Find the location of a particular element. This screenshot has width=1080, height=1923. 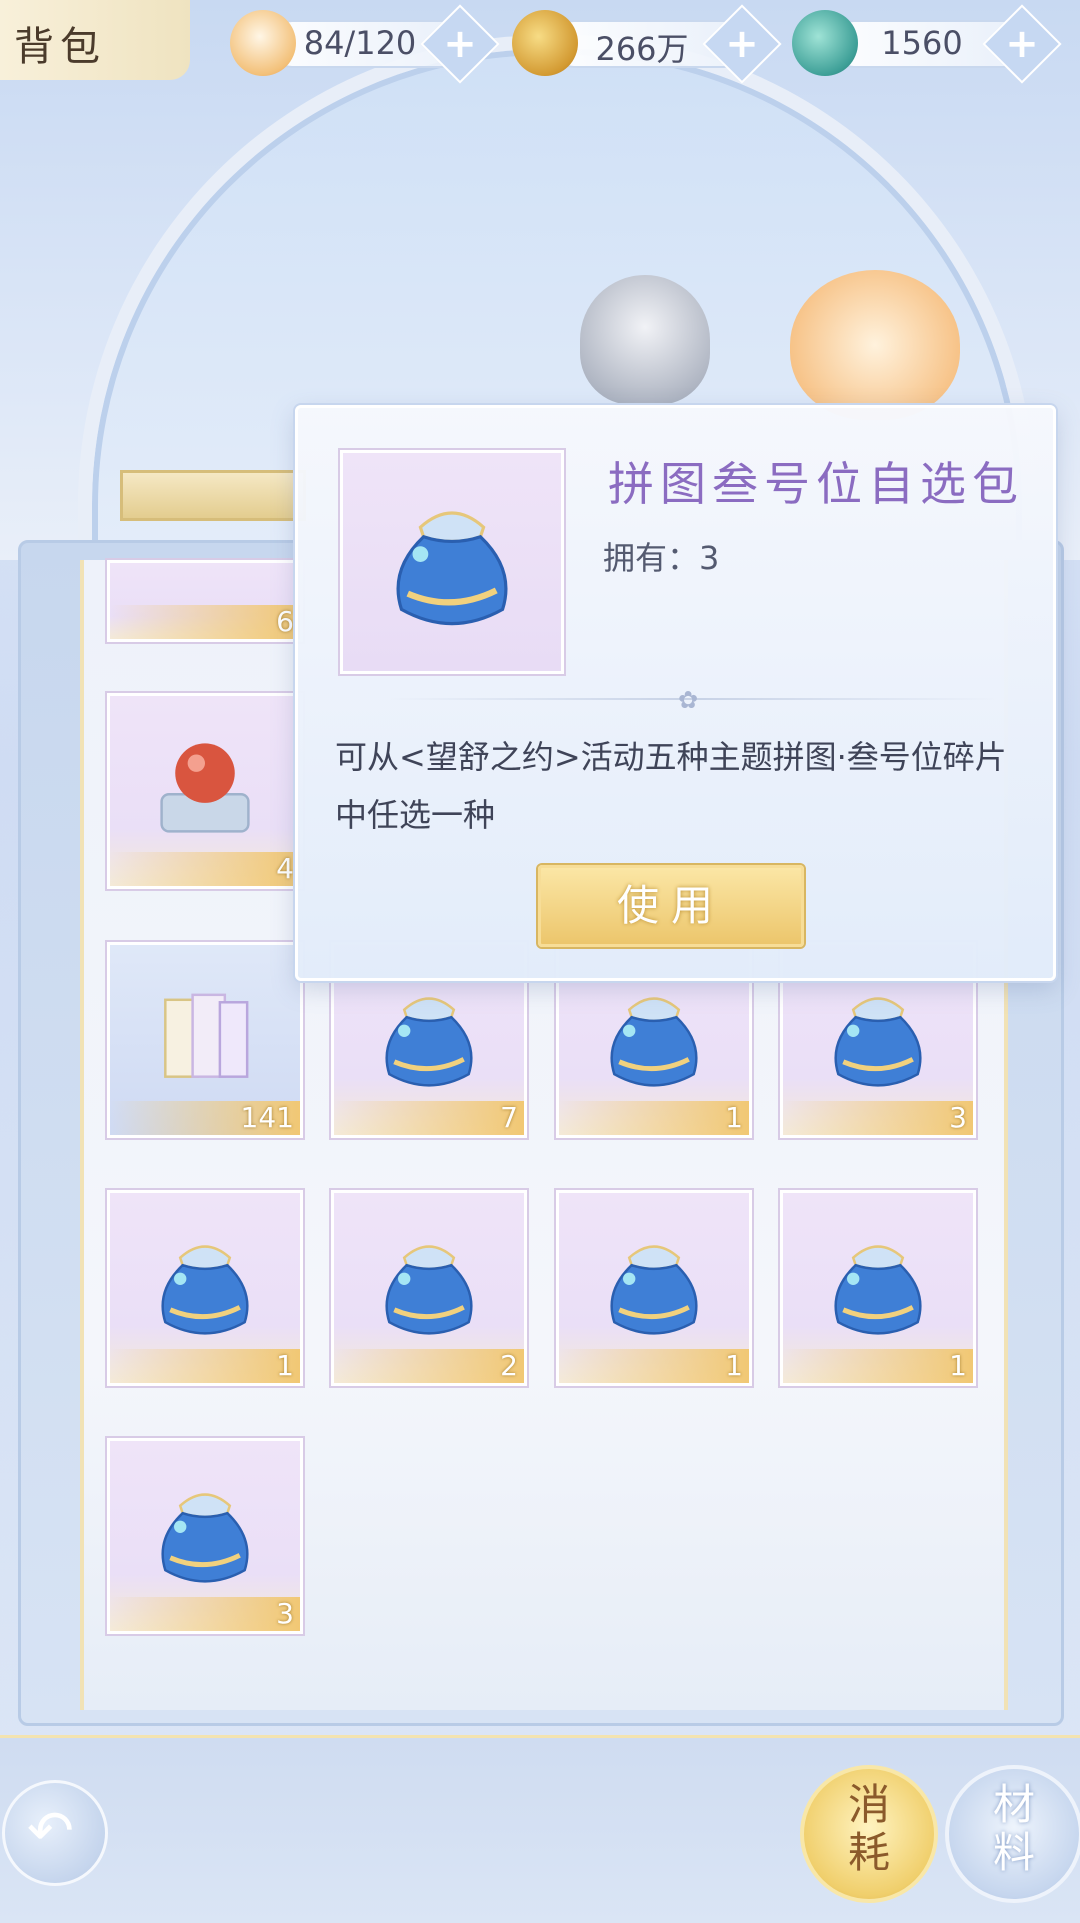

inventory-slot: 4 is located at coordinates (205, 791).